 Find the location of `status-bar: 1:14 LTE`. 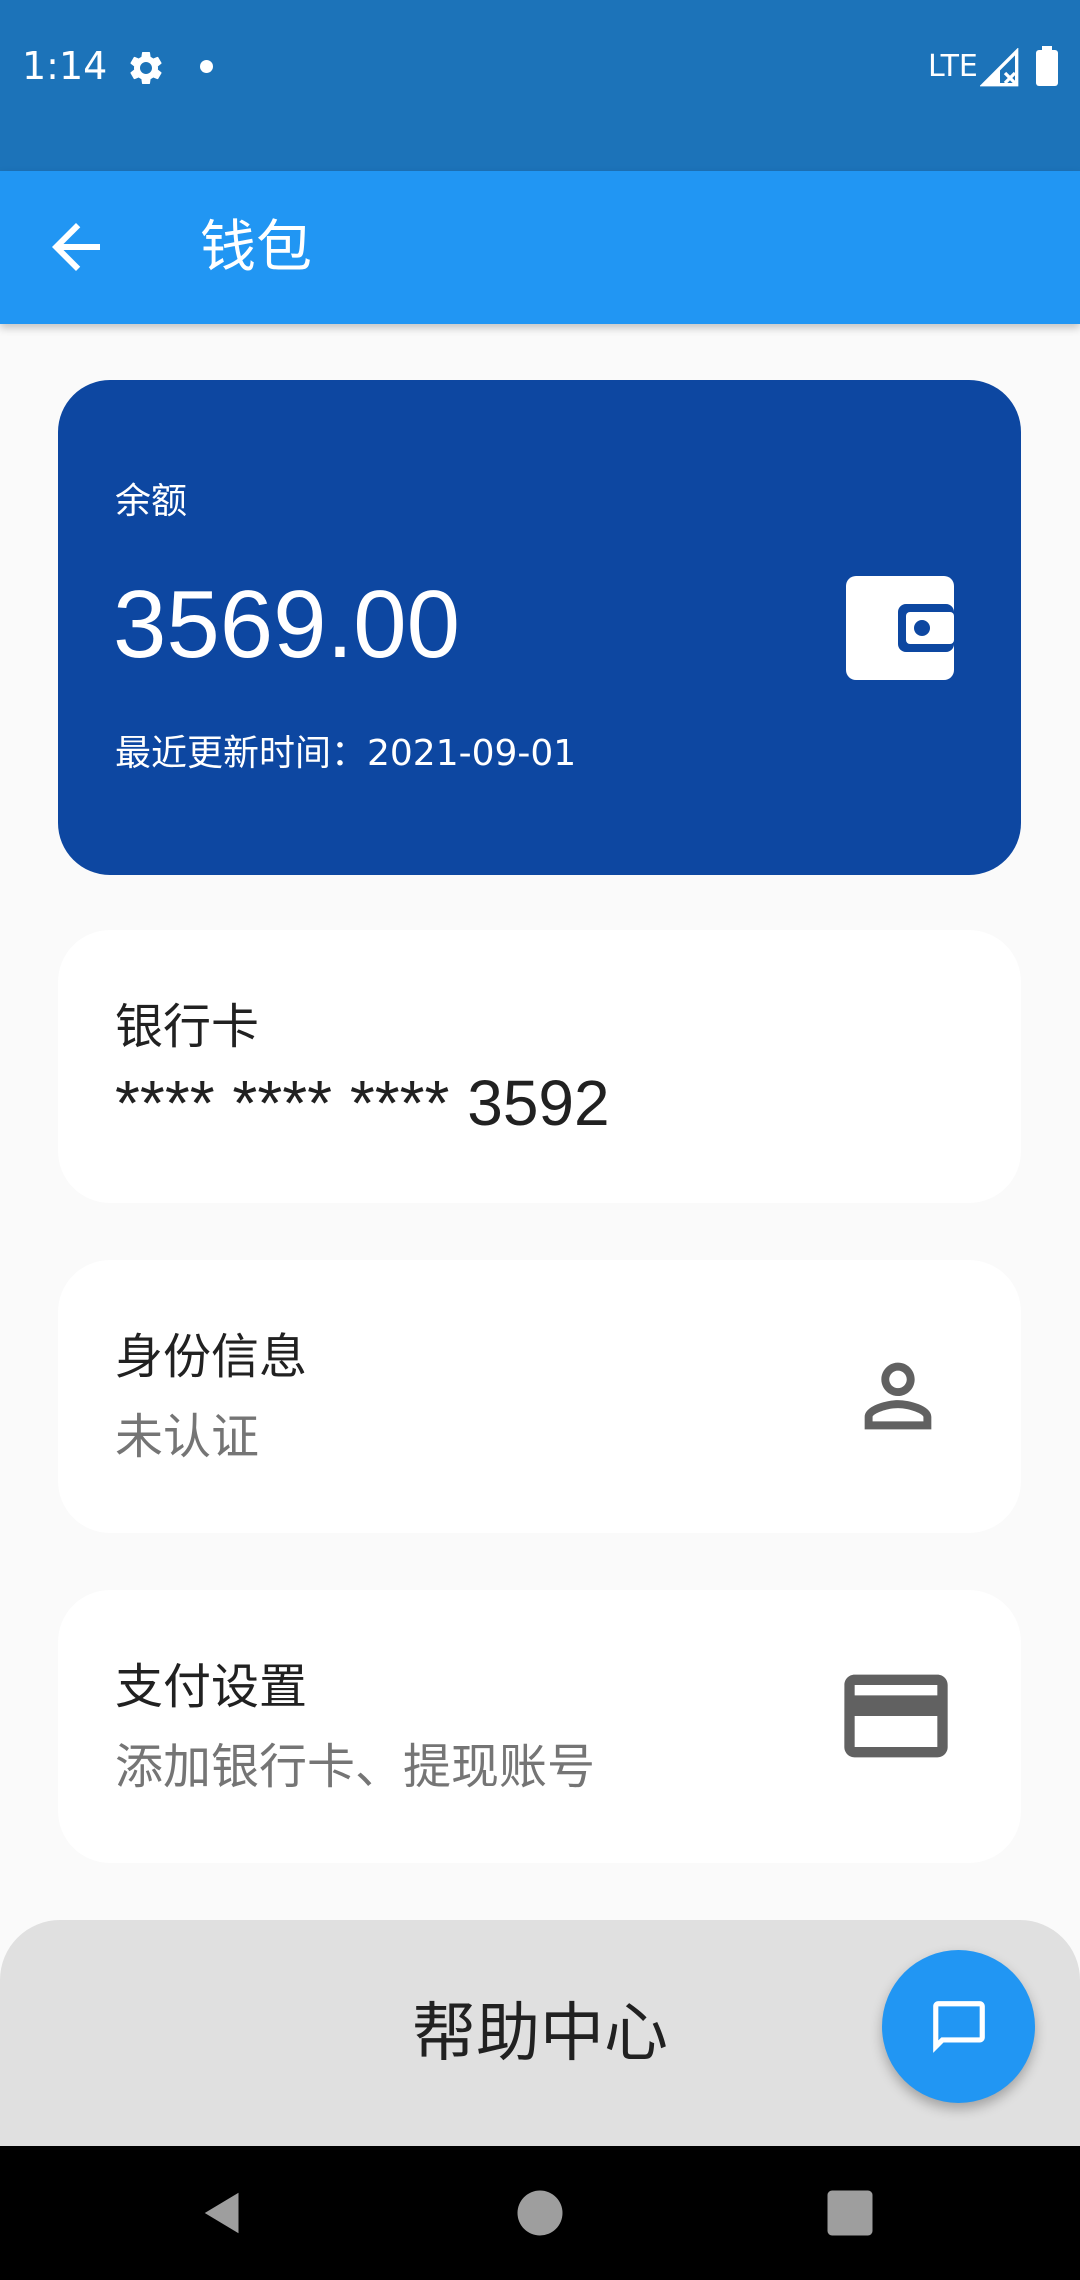

status-bar: 1:14 LTE is located at coordinates (540, 85).